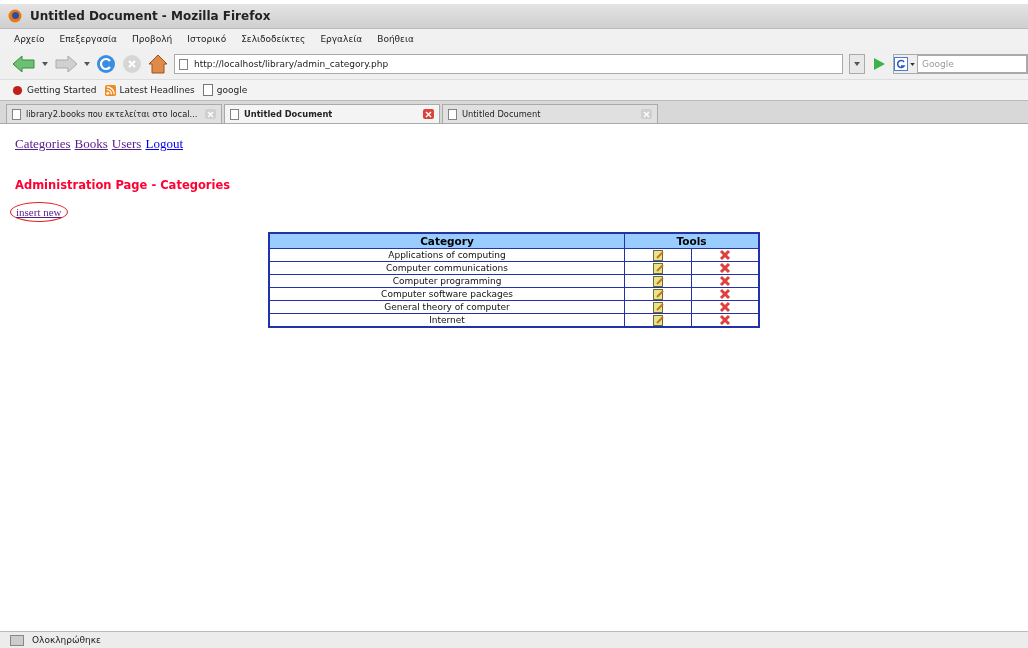  I want to click on table-cell: Computer software packages, so click(447, 294).